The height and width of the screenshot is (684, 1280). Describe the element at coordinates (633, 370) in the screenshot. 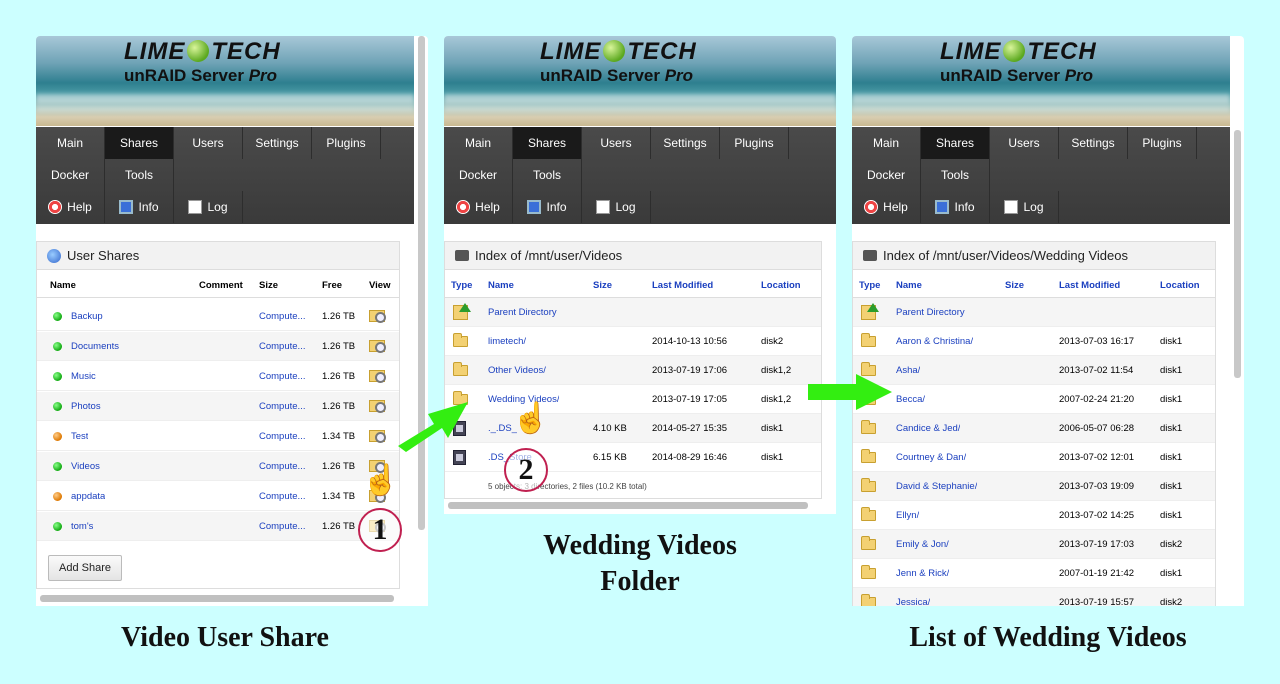

I see `table-row: Other Videos/2013-07-19 17:06 disk1,2` at that location.